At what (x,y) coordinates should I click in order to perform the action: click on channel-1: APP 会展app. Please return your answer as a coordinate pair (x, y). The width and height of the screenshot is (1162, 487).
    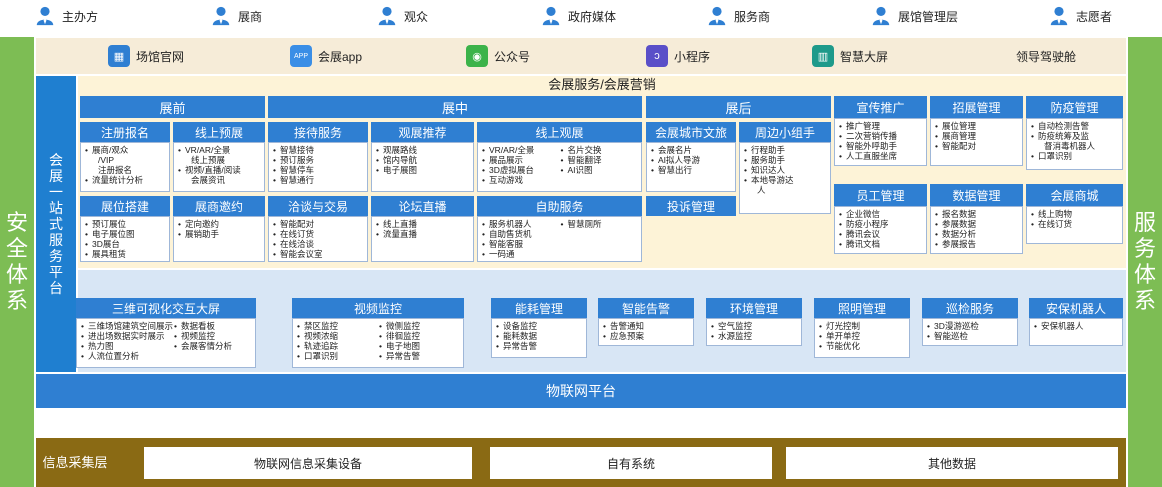
    Looking at the image, I should click on (326, 56).